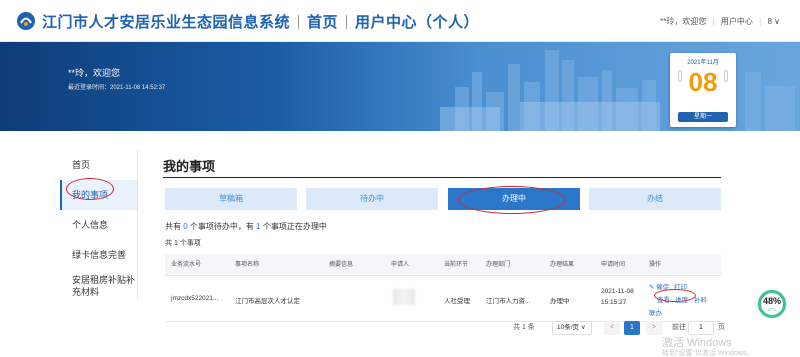  What do you see at coordinates (267, 301) in the screenshot?
I see `cell-item-name: 江门市高层次人才认定` at bounding box center [267, 301].